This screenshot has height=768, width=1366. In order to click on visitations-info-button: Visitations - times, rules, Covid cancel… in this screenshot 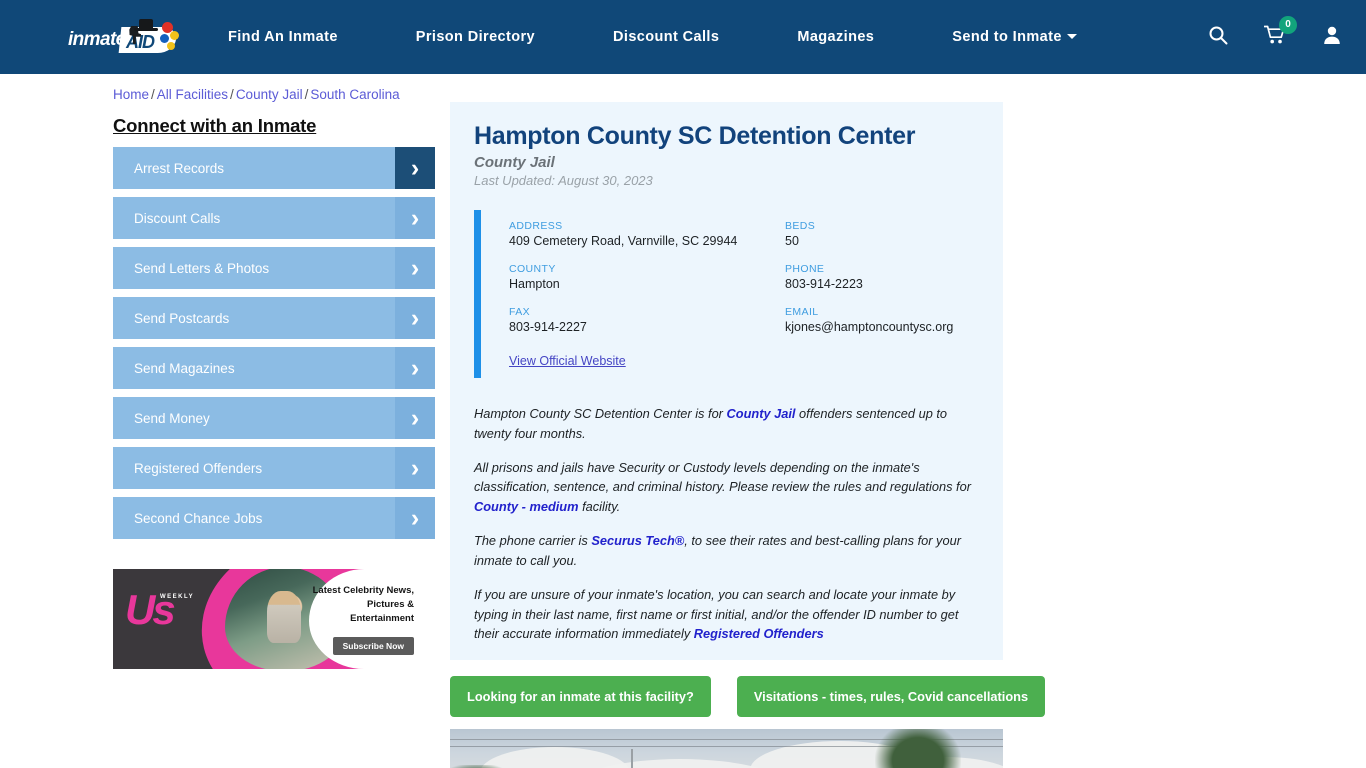, I will do `click(891, 697)`.